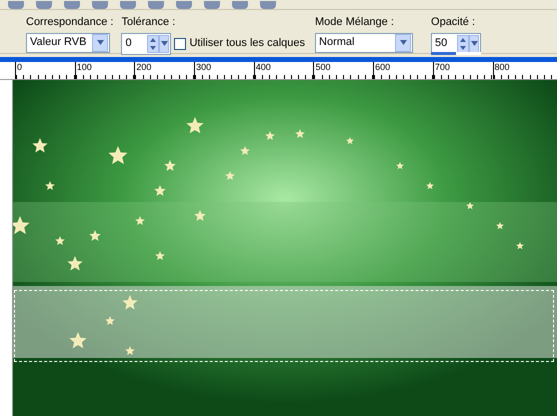  I want to click on ruler-label: 300, so click(203, 67).